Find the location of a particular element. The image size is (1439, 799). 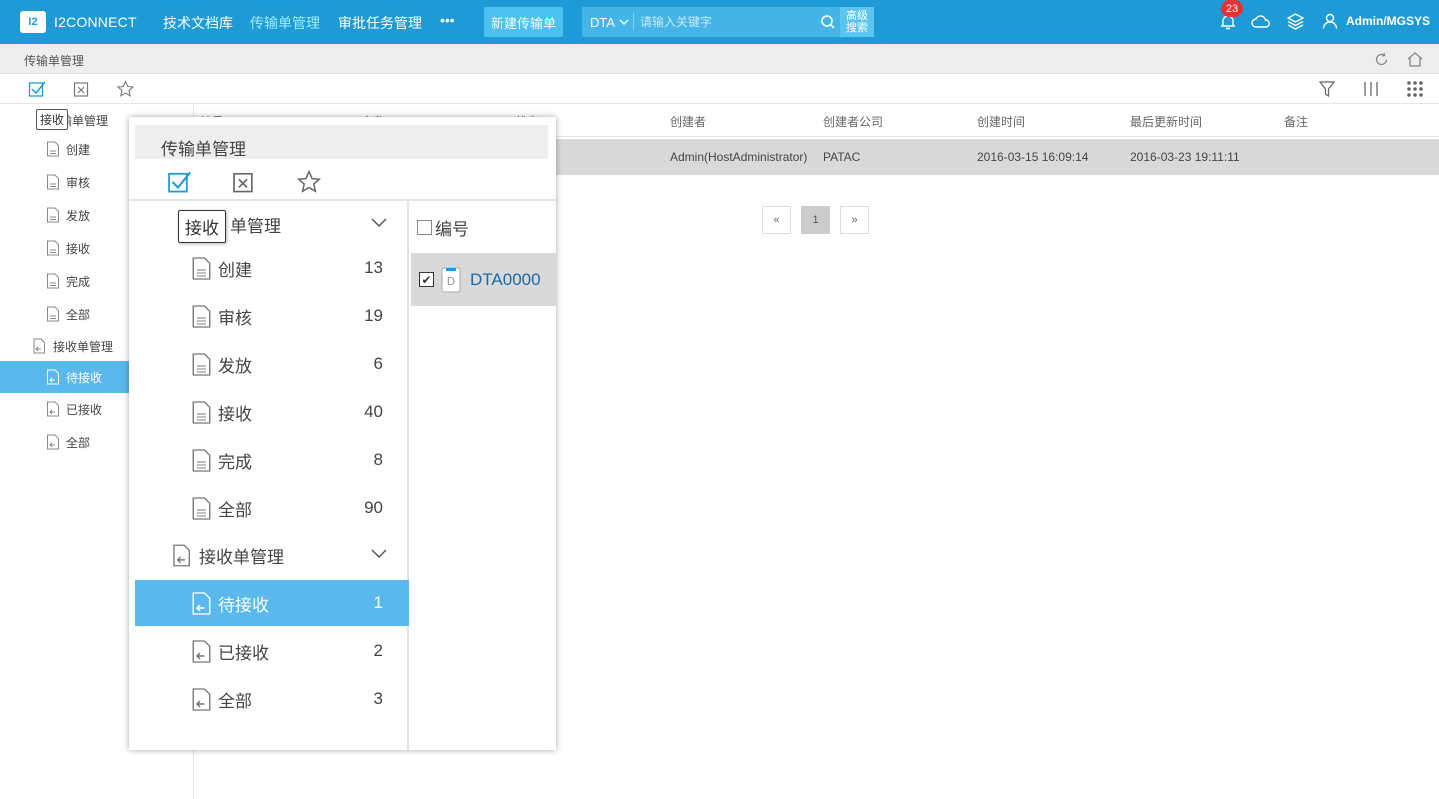

logo-mark: I2 is located at coordinates (33, 22).